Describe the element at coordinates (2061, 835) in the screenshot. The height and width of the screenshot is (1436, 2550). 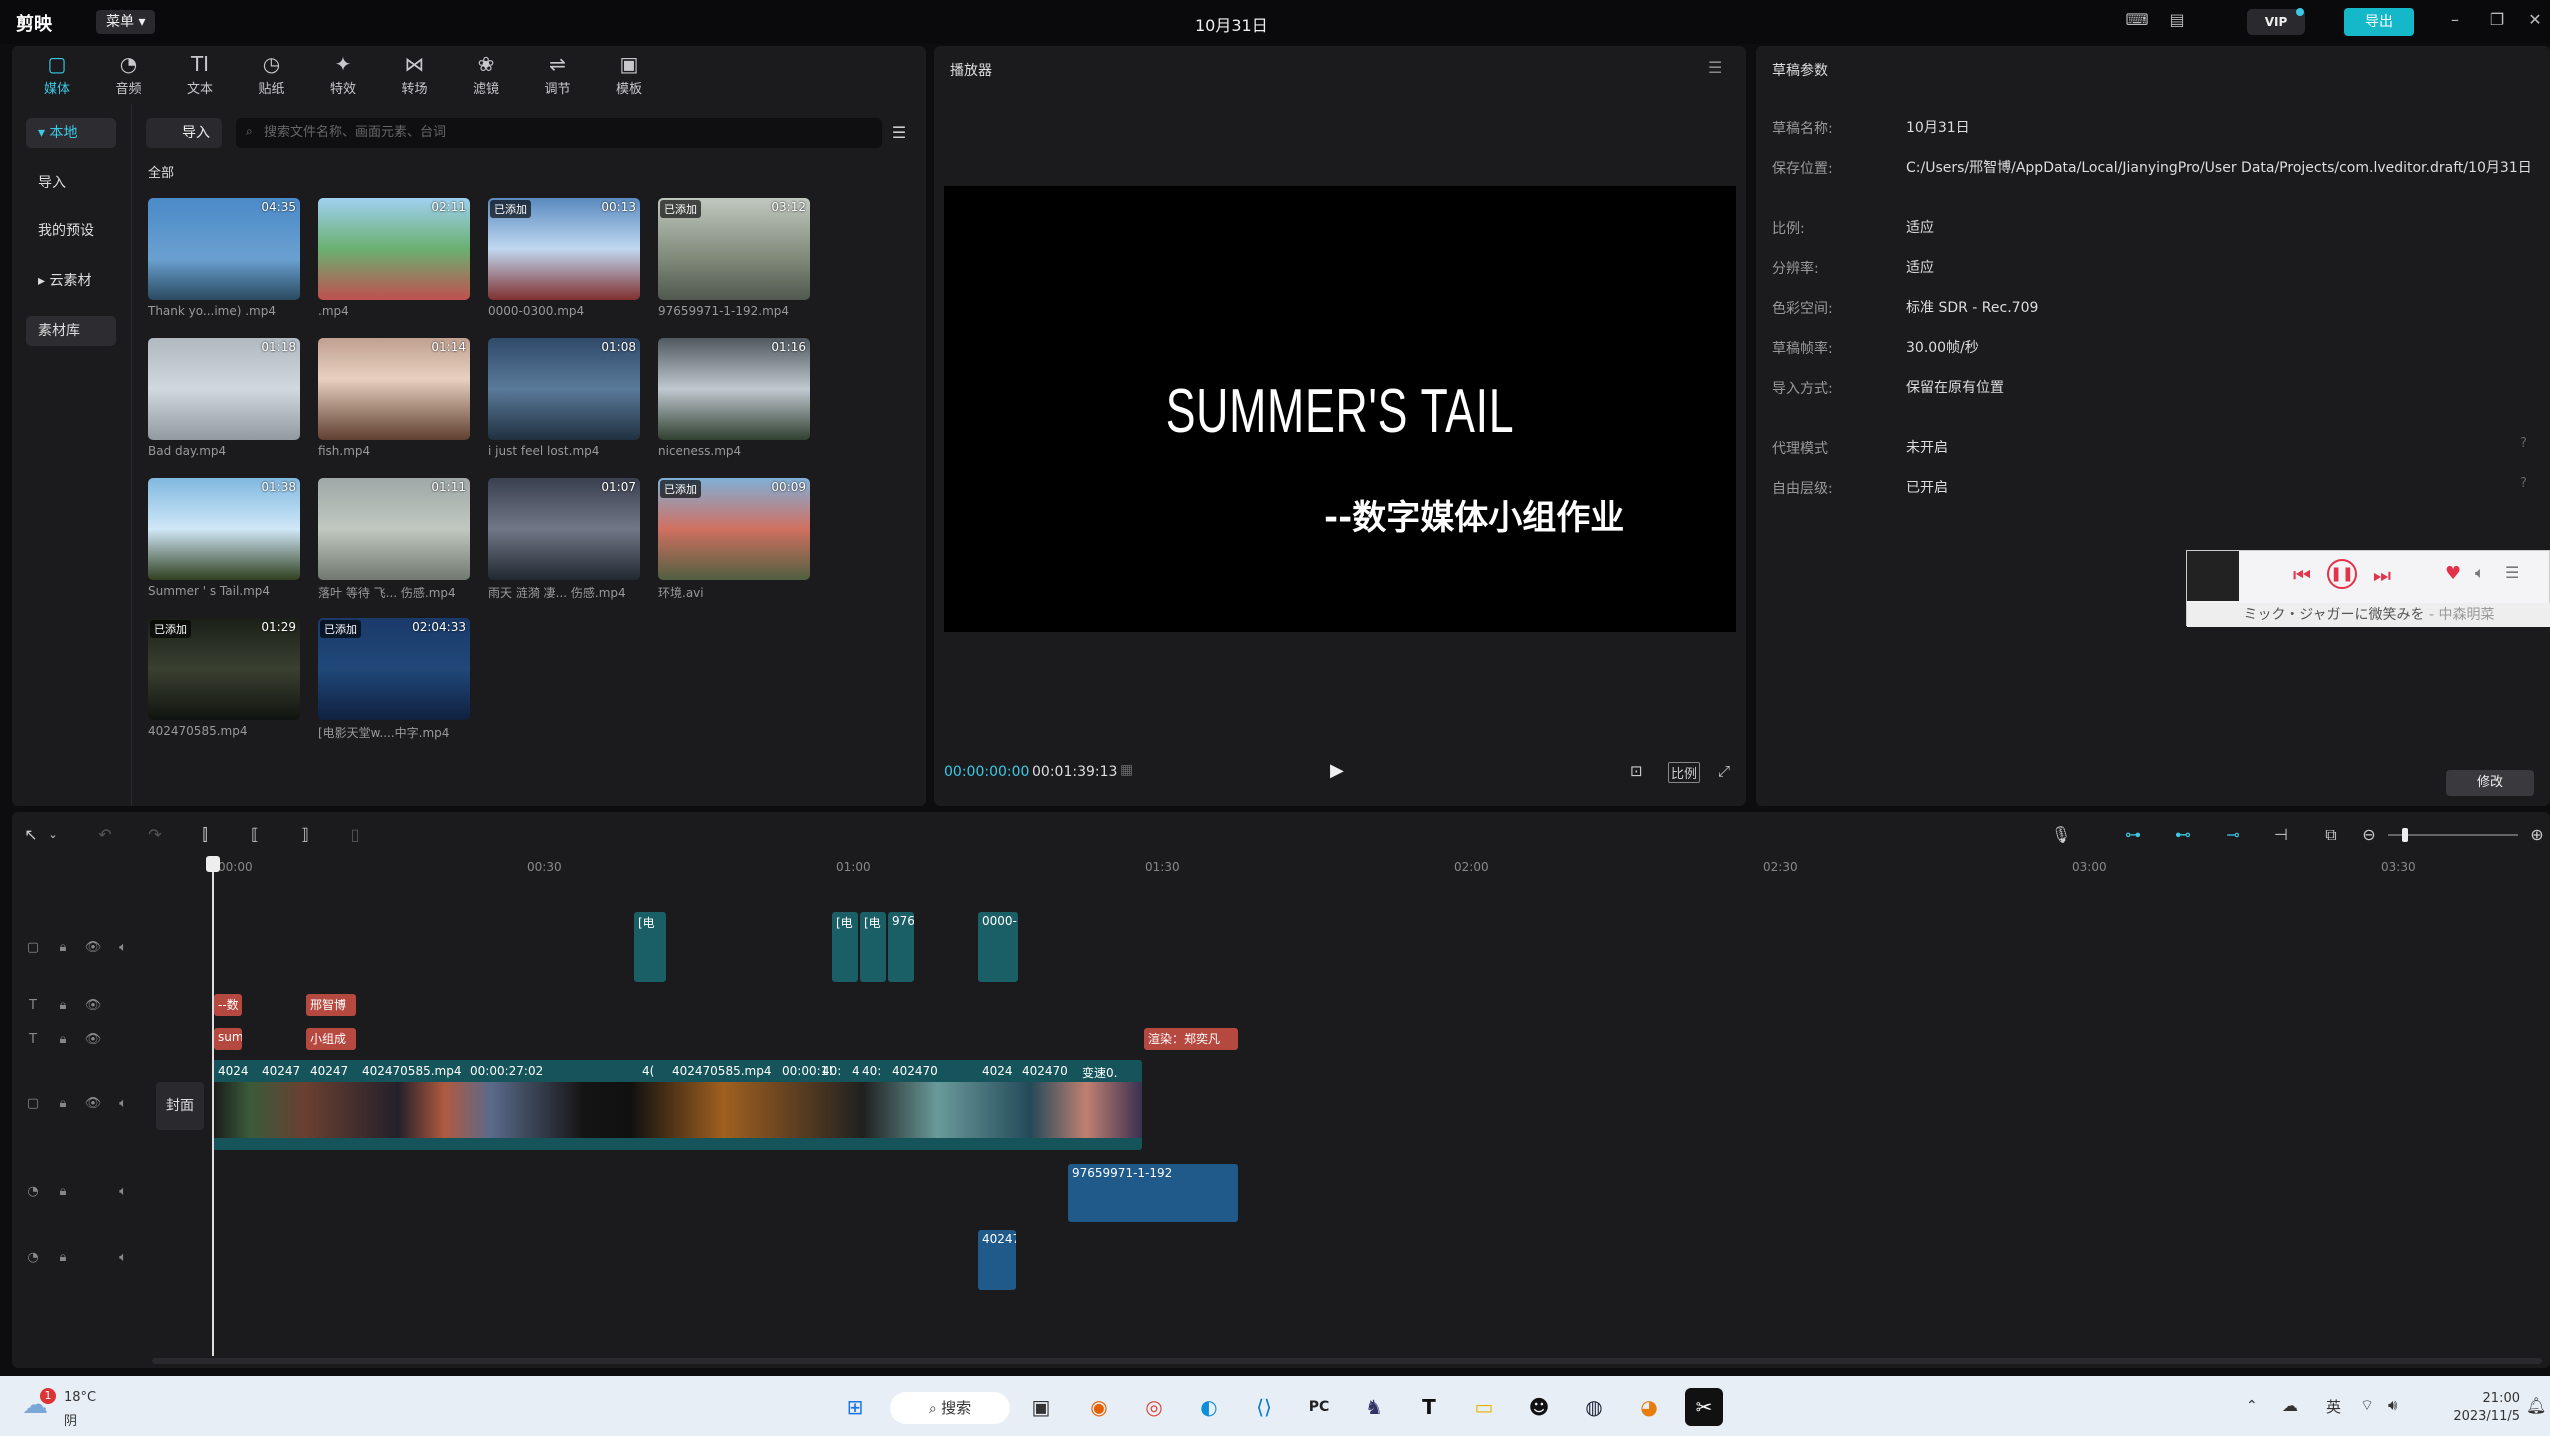
I see `microphone-icon: 🎙︎` at that location.